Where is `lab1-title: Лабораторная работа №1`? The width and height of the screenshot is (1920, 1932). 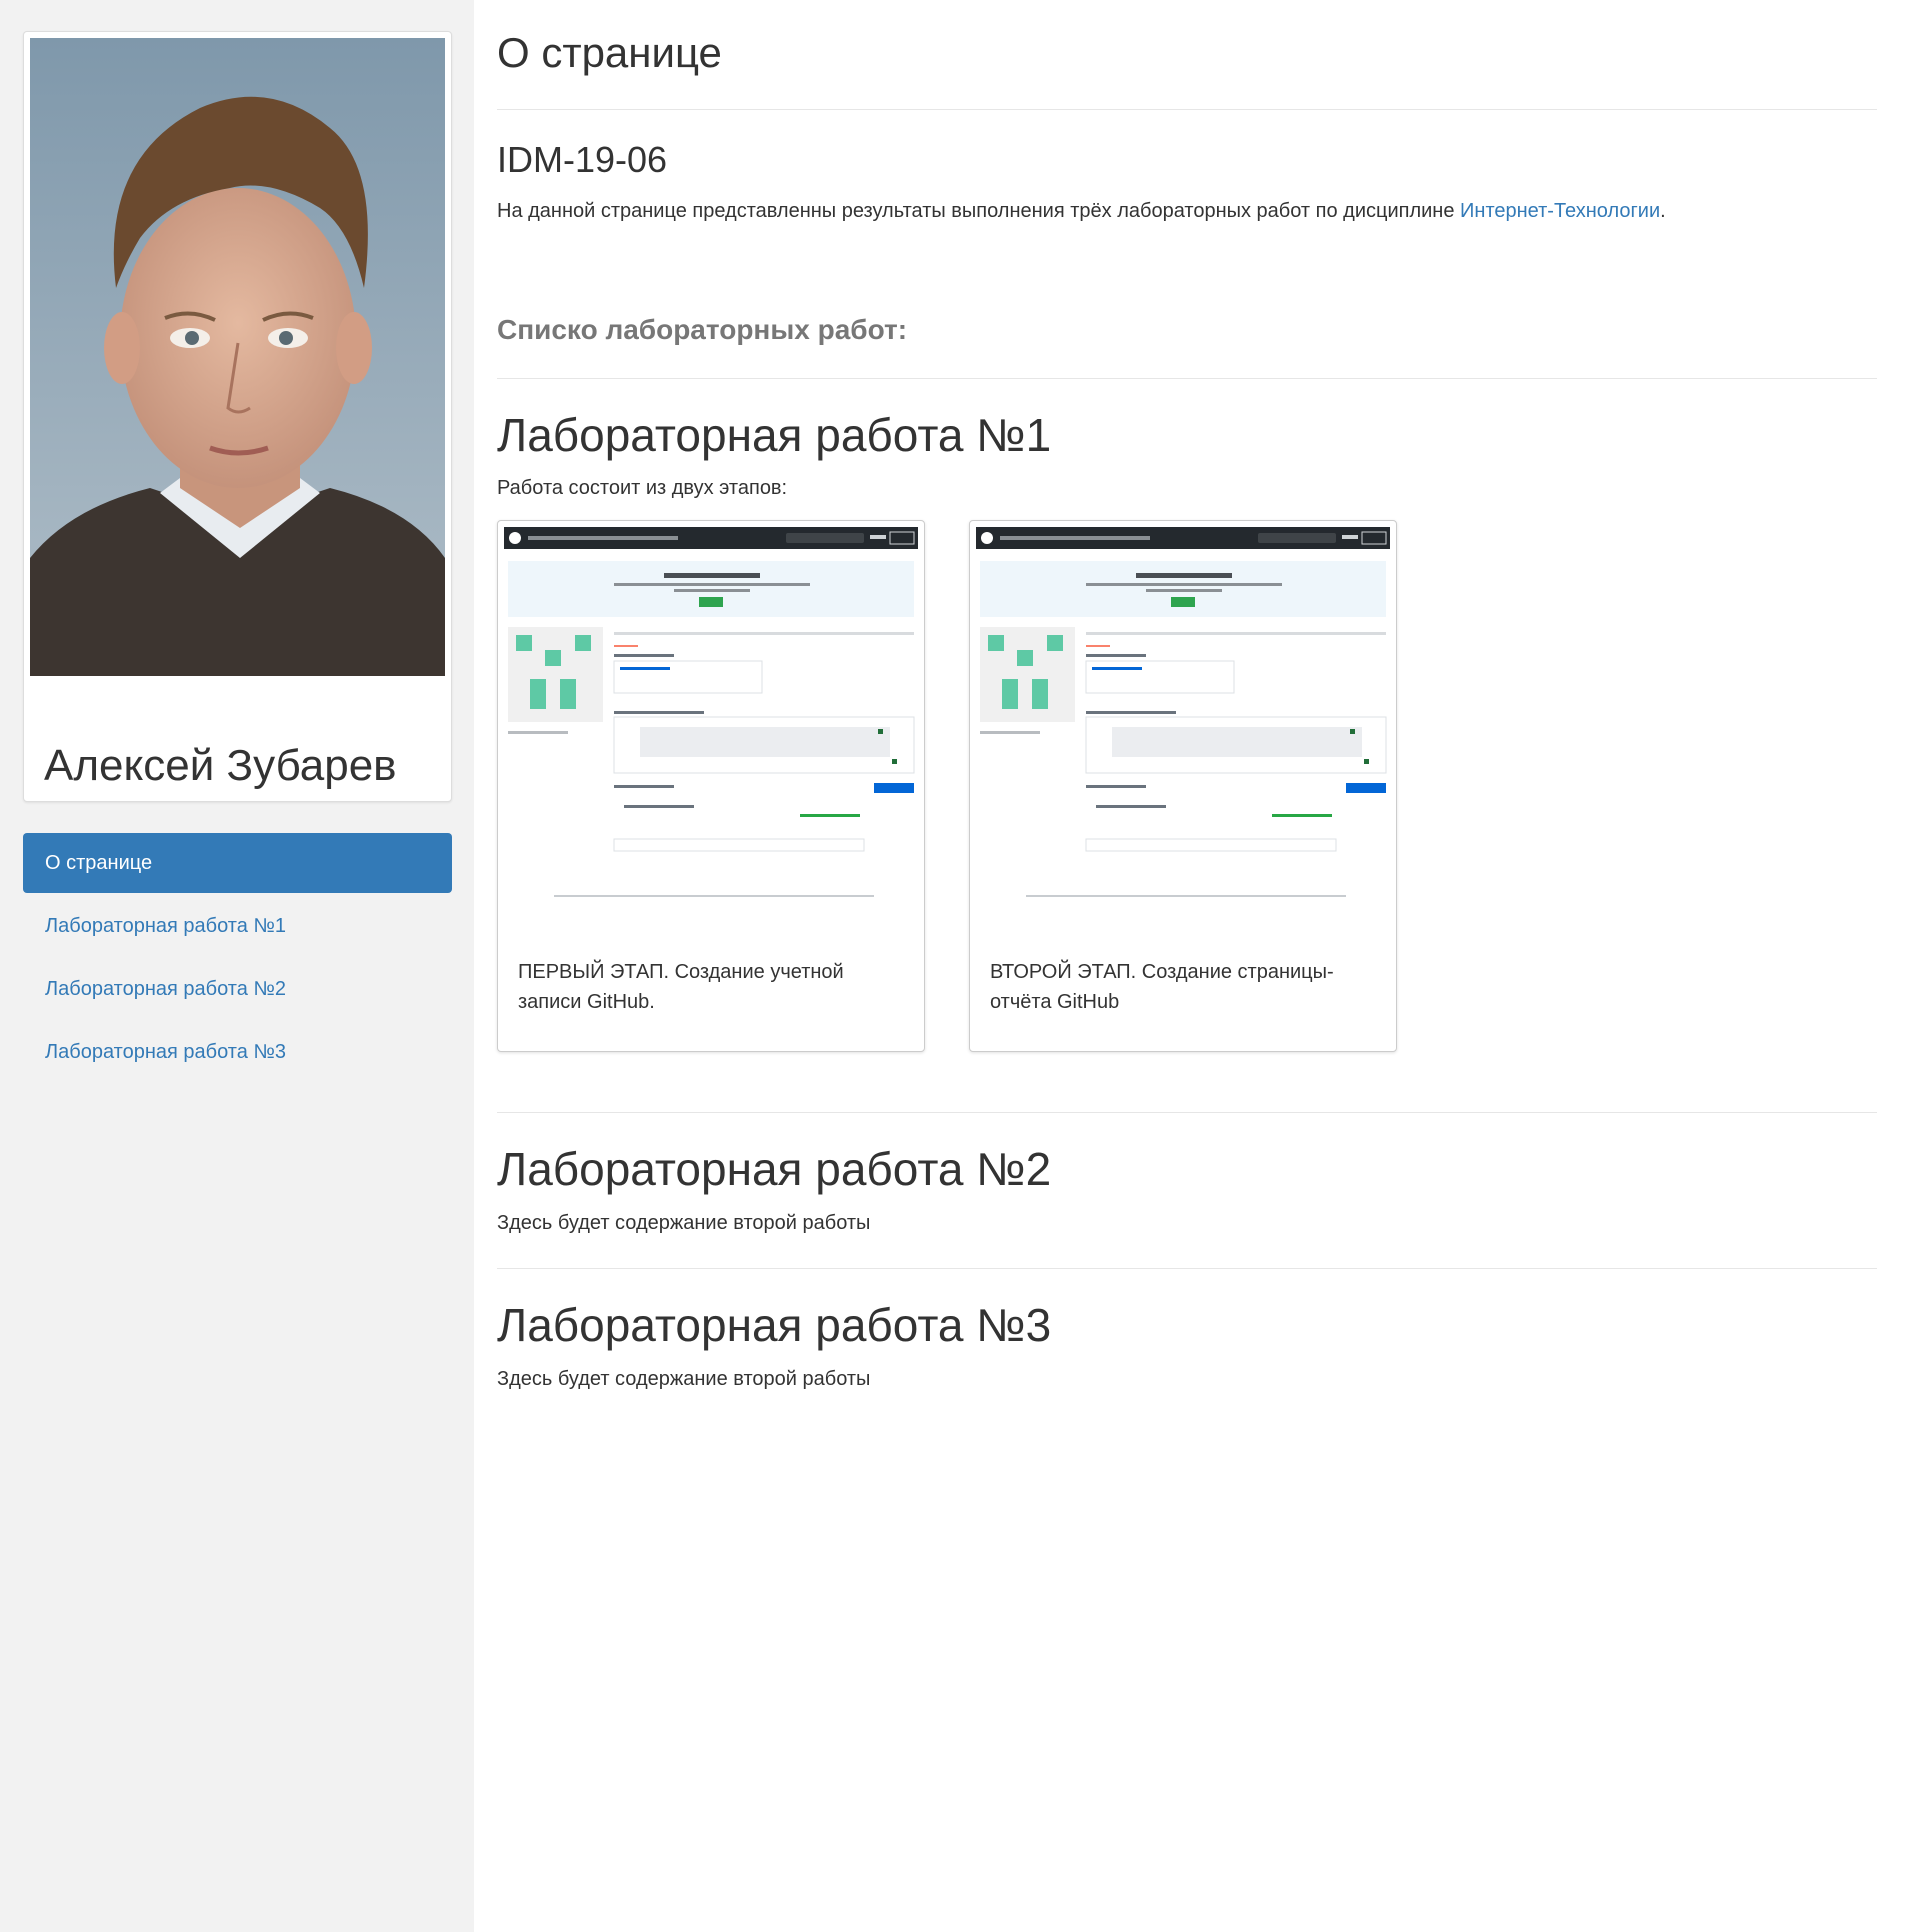
lab1-title: Лабораторная работа №1 is located at coordinates (774, 435).